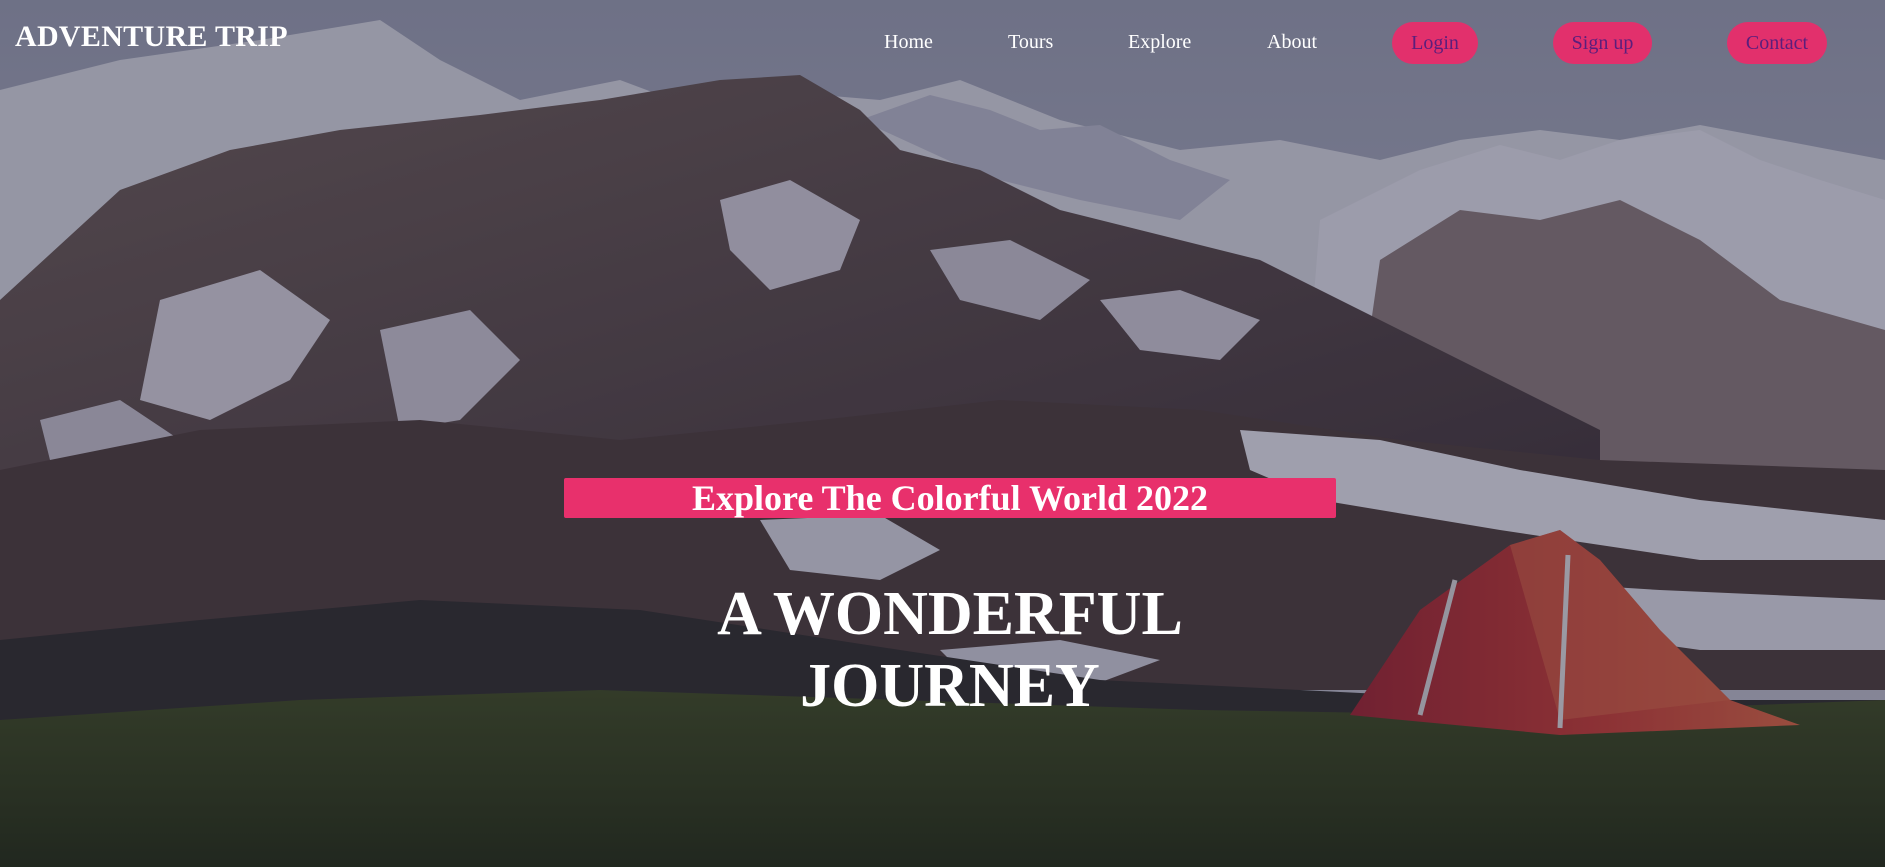  What do you see at coordinates (1602, 43) in the screenshot?
I see `signup-button: Sign up` at bounding box center [1602, 43].